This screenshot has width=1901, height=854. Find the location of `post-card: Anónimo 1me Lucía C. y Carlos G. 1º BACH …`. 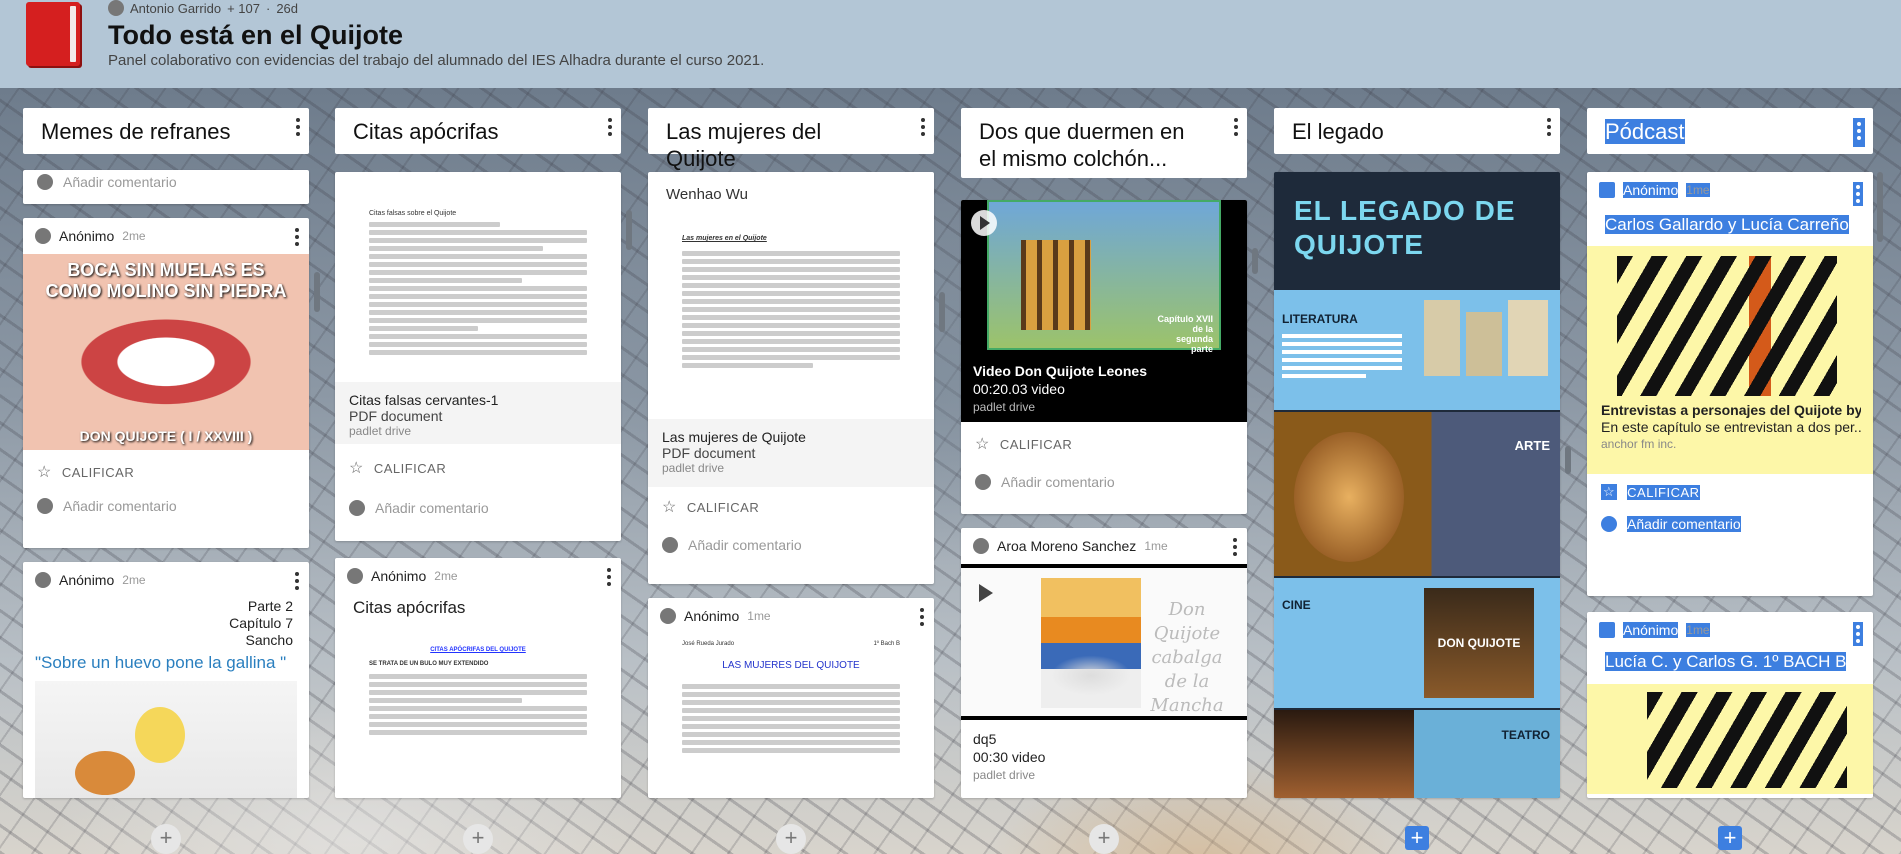

post-card: Anónimo 1me Lucía C. y Carlos G. 1º BACH … is located at coordinates (1730, 705).